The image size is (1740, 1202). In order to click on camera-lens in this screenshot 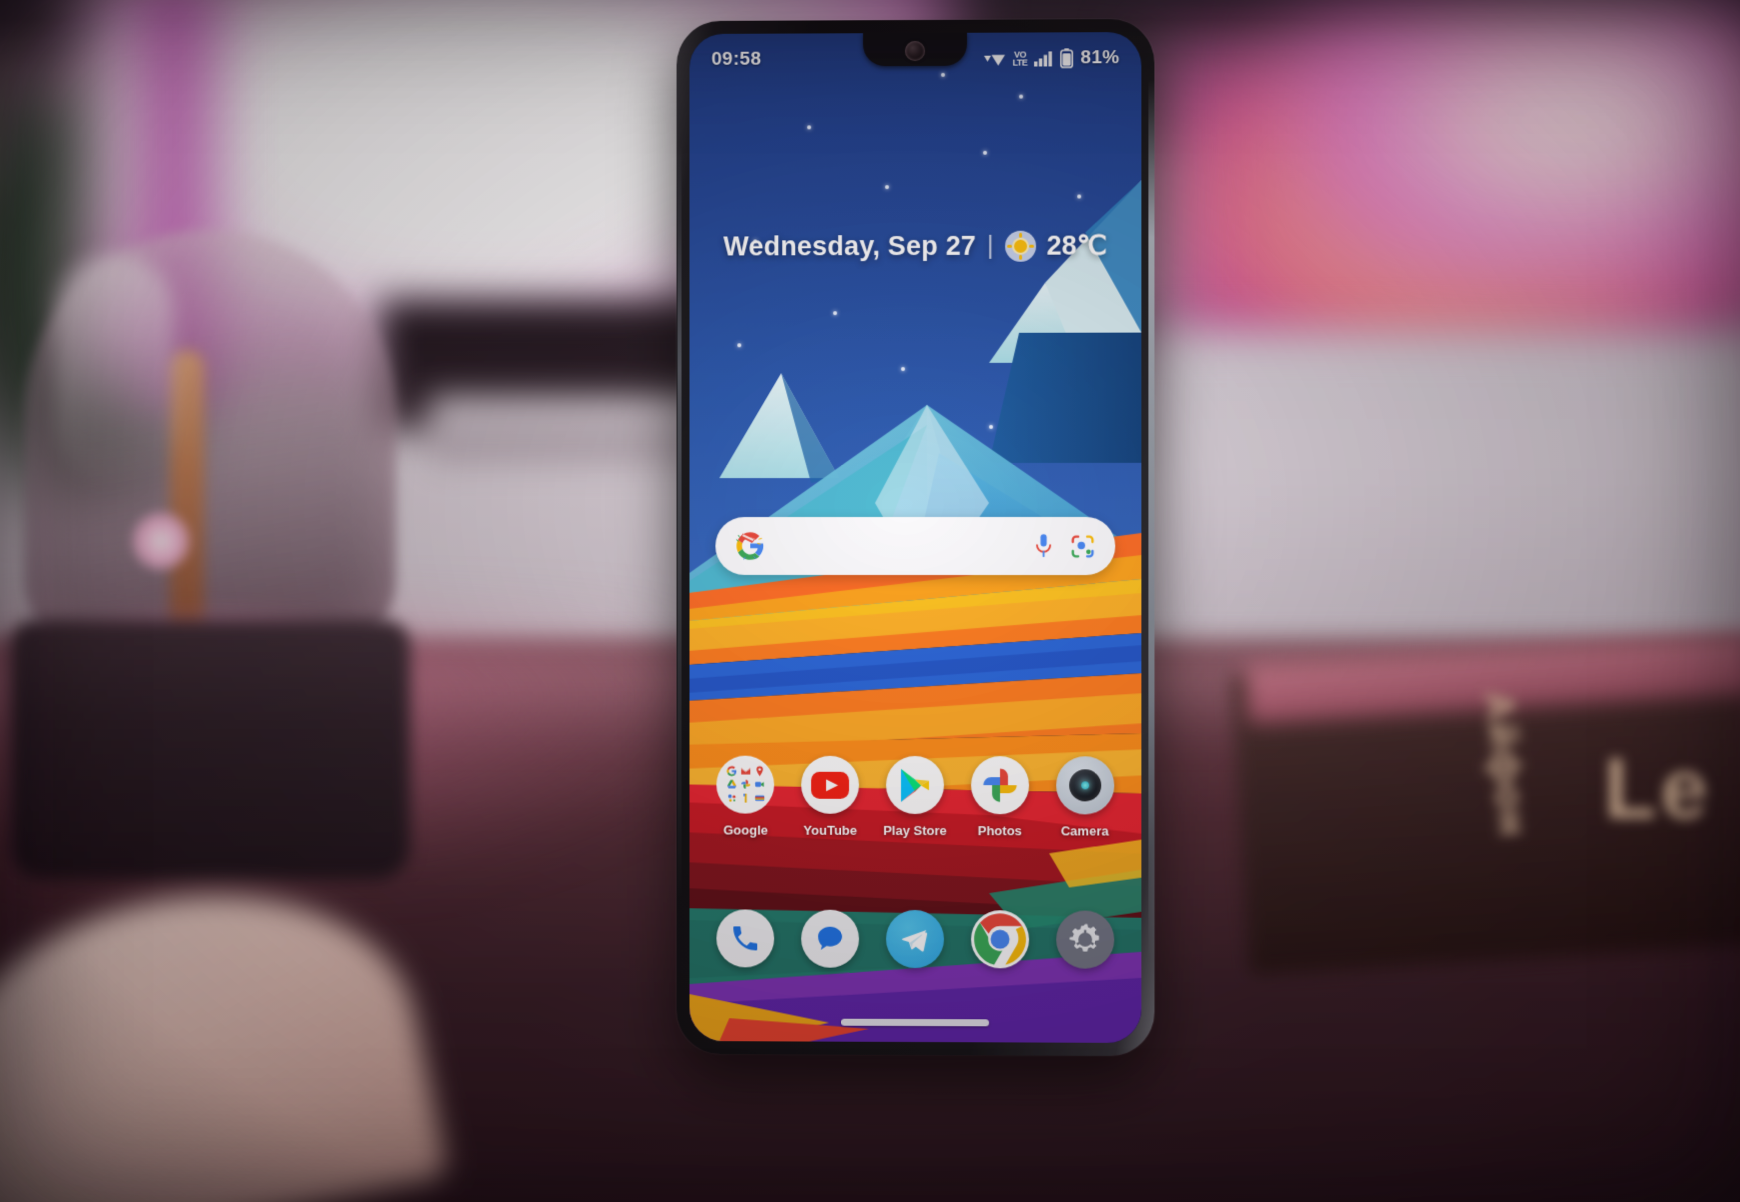, I will do `click(1084, 785)`.